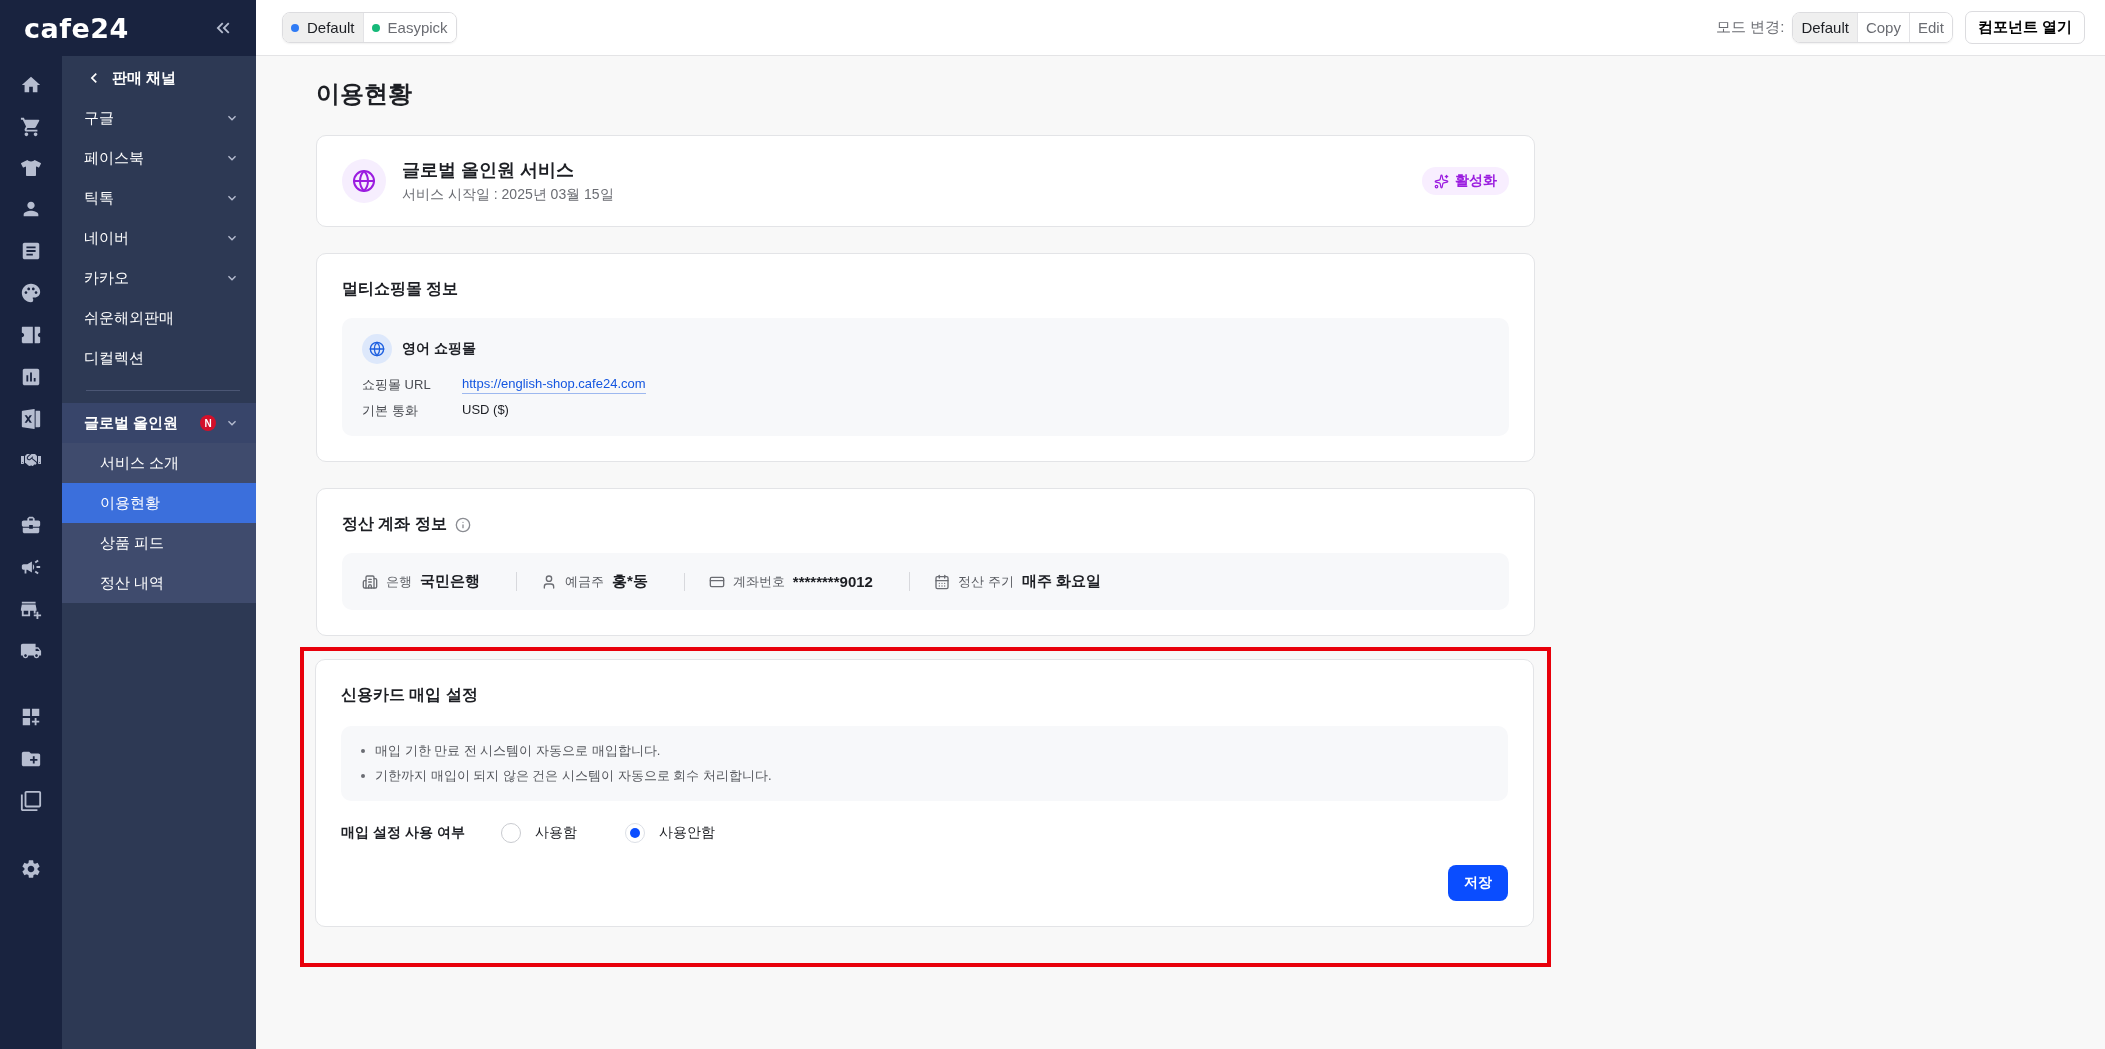  I want to click on menu-item: 디컬렉션, so click(159, 358).